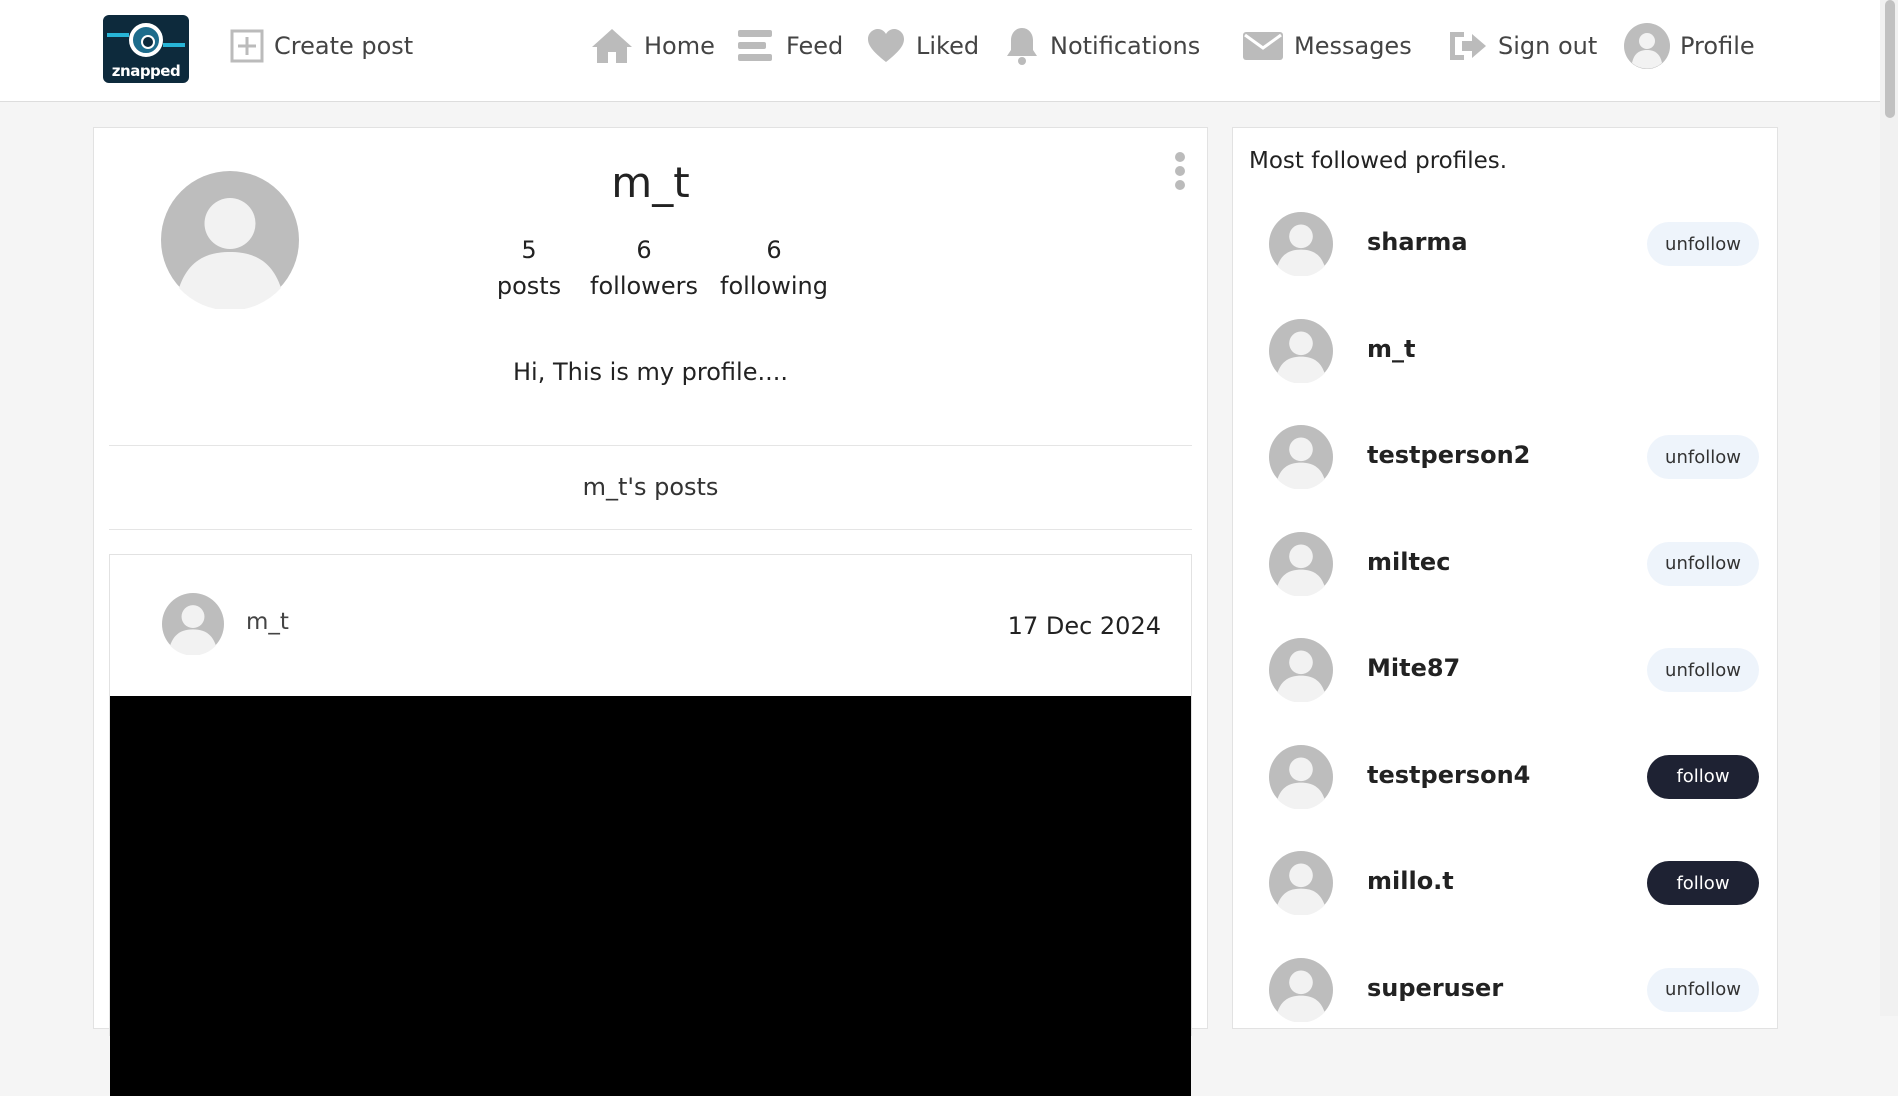 This screenshot has width=1898, height=1096. What do you see at coordinates (247, 46) in the screenshot?
I see `plus-square-icon` at bounding box center [247, 46].